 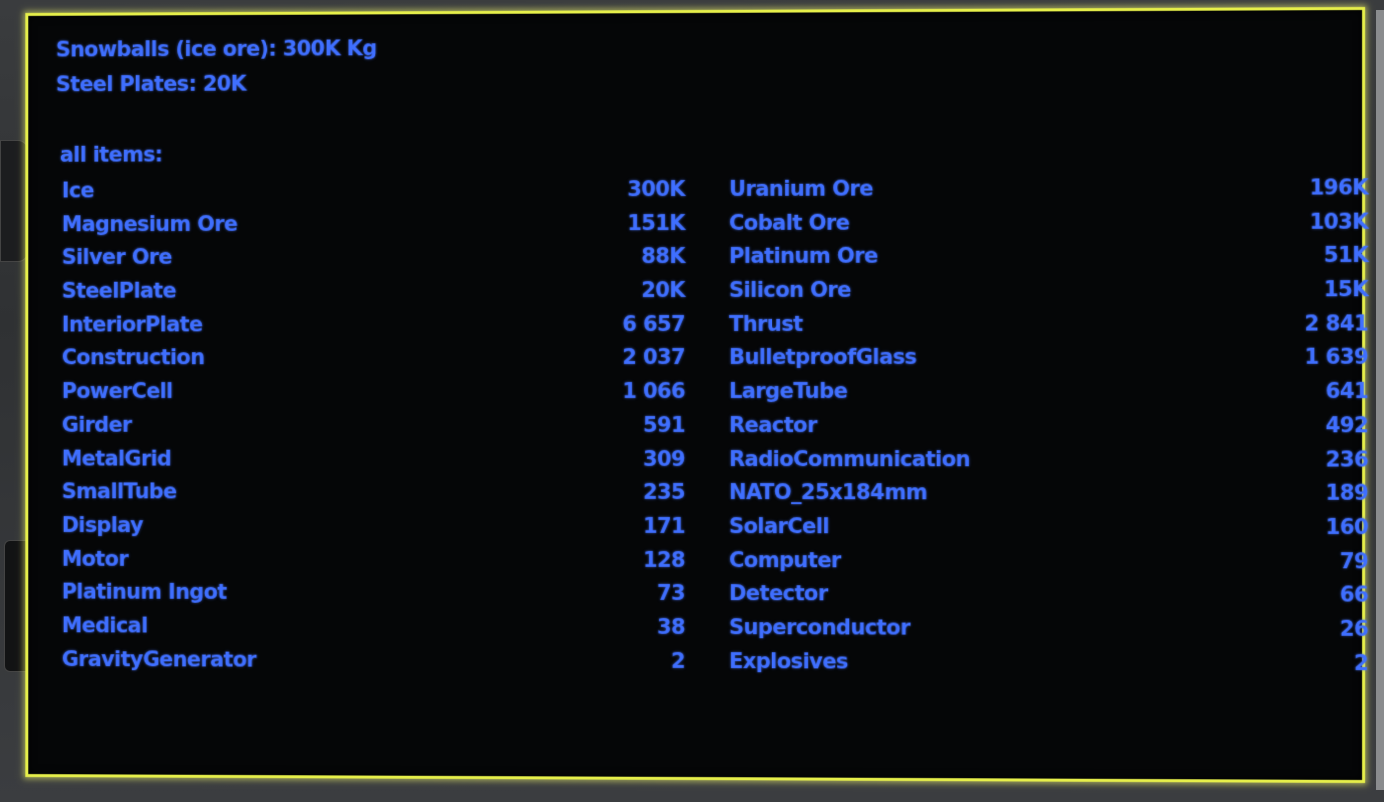 I want to click on item-name: SteelPlate, so click(x=119, y=290).